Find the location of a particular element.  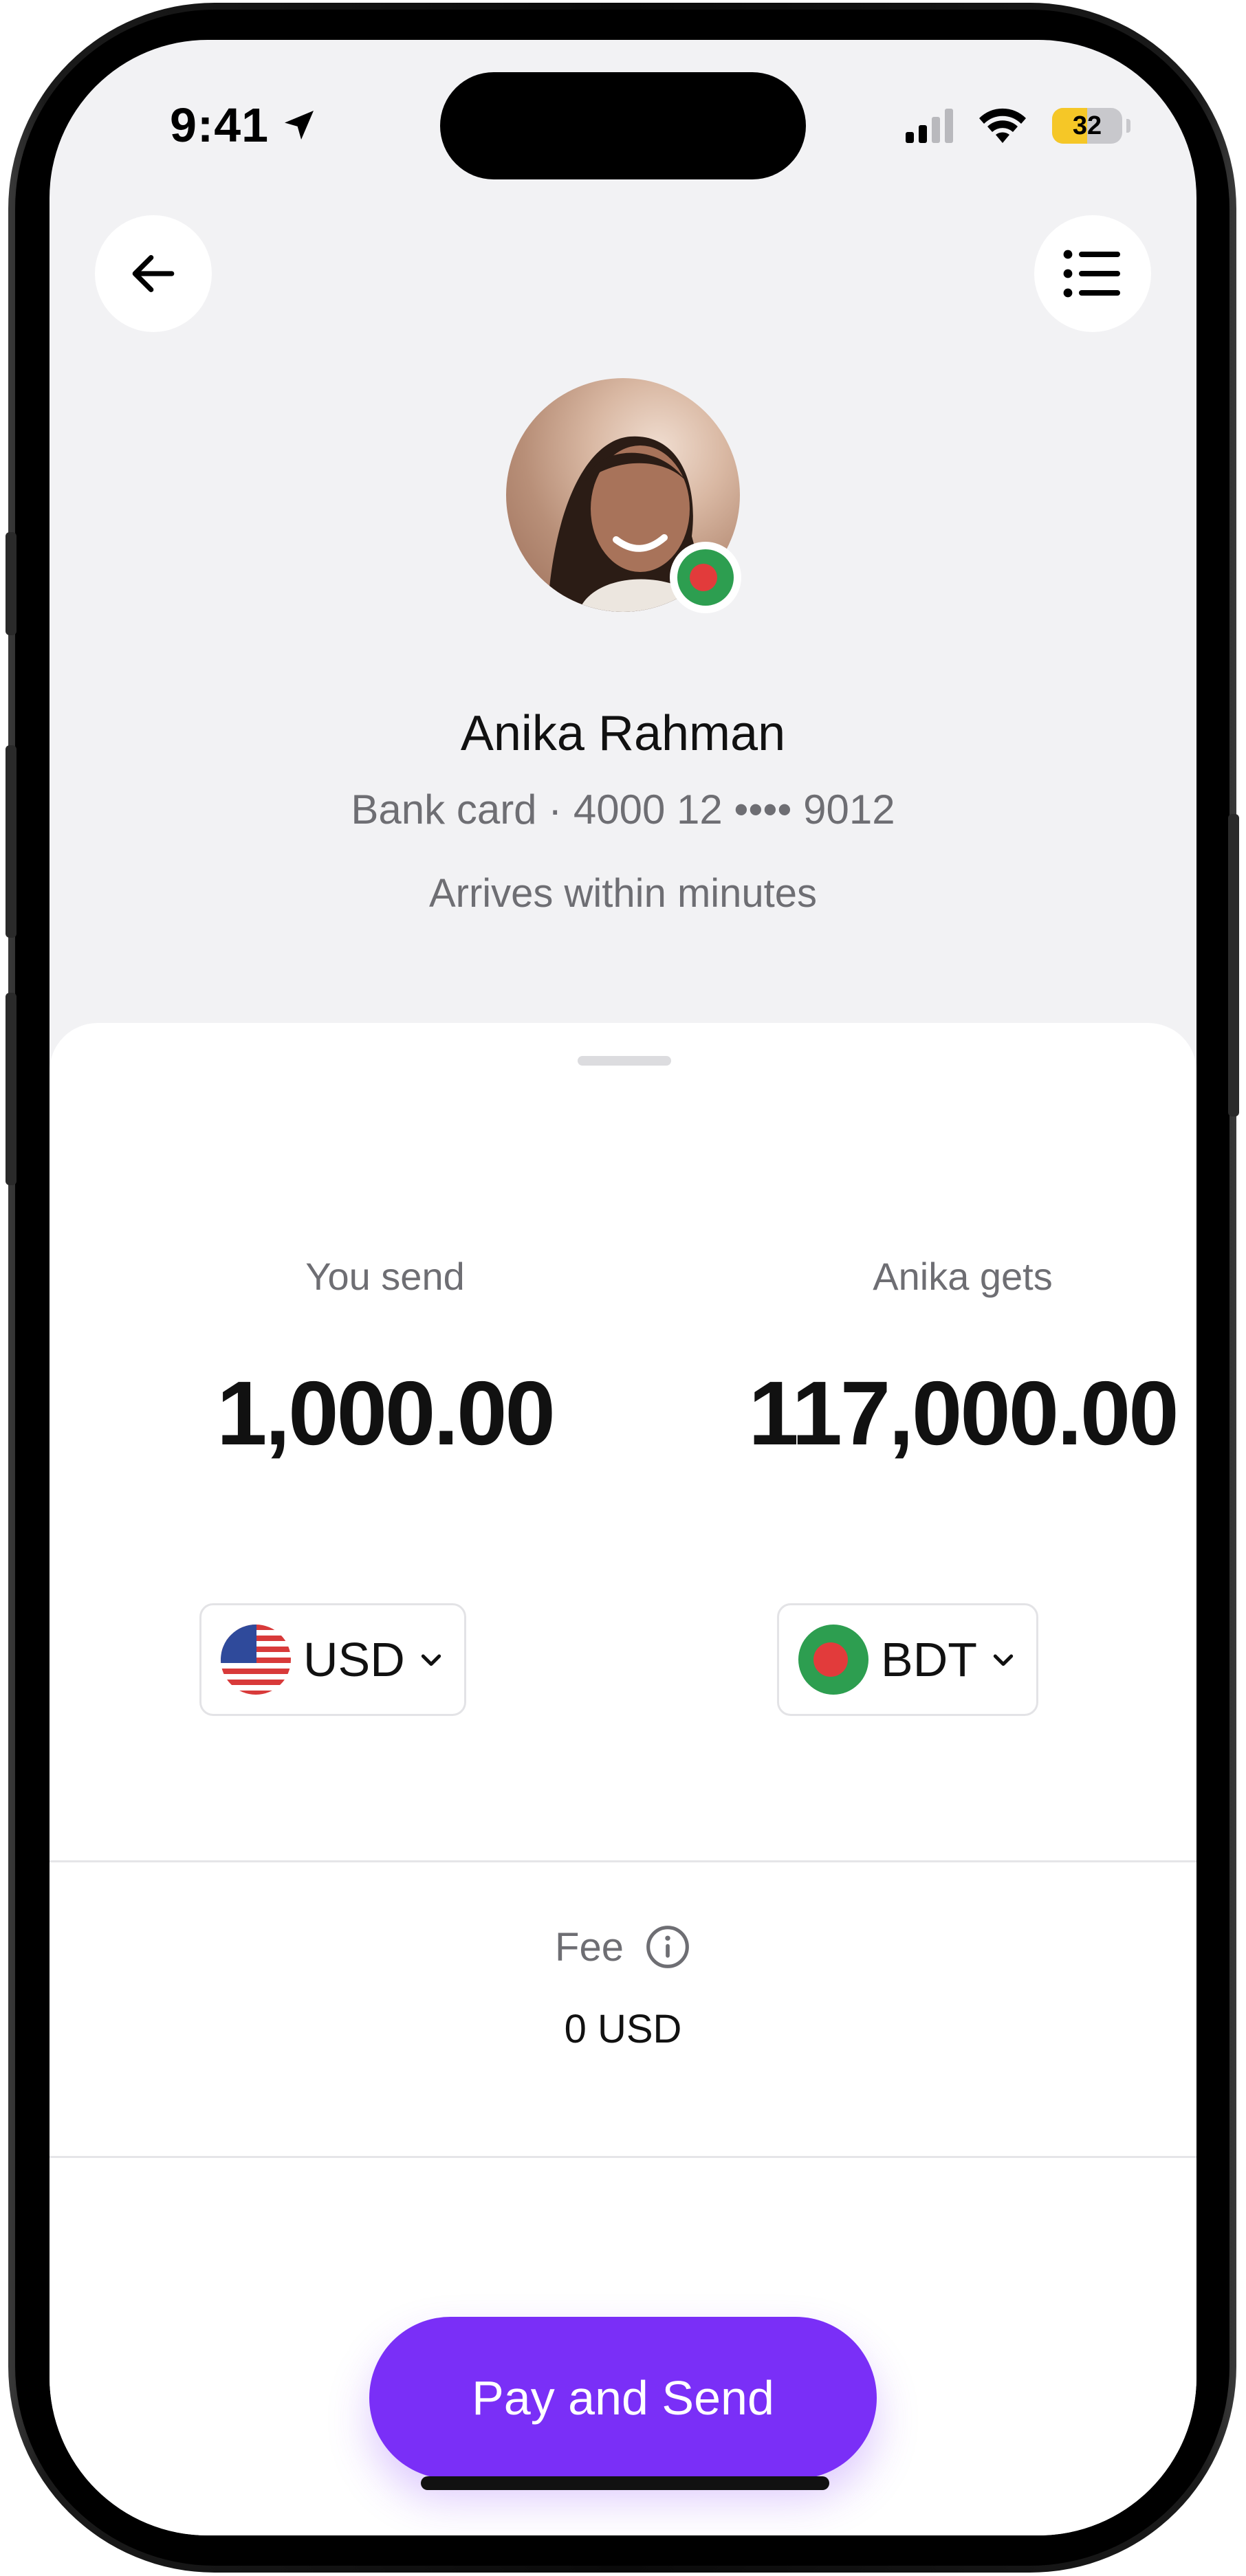

divider-bottom is located at coordinates (623, 2157).